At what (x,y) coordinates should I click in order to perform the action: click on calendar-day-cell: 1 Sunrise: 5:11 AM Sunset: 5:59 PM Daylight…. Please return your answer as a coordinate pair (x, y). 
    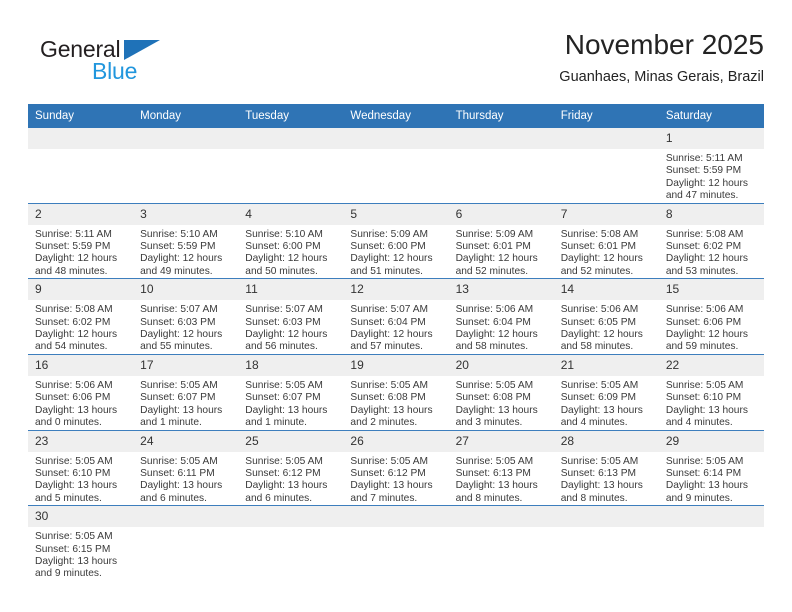
    Looking at the image, I should click on (711, 166).